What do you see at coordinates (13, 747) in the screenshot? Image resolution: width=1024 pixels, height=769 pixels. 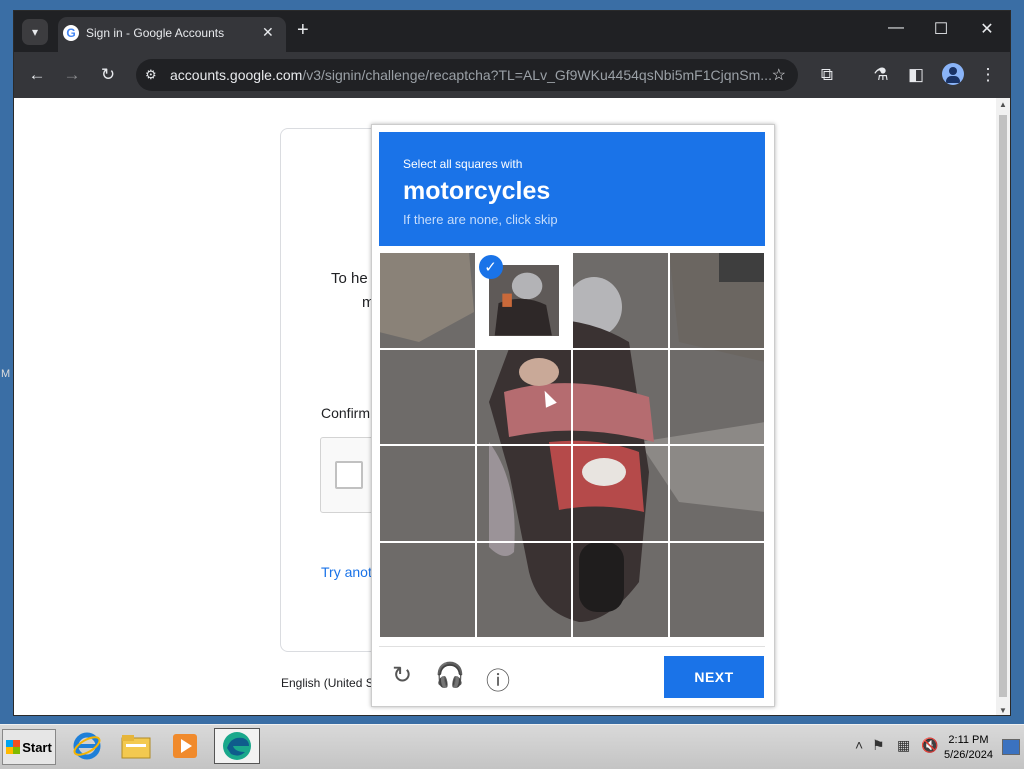 I see `windows-logo-icon` at bounding box center [13, 747].